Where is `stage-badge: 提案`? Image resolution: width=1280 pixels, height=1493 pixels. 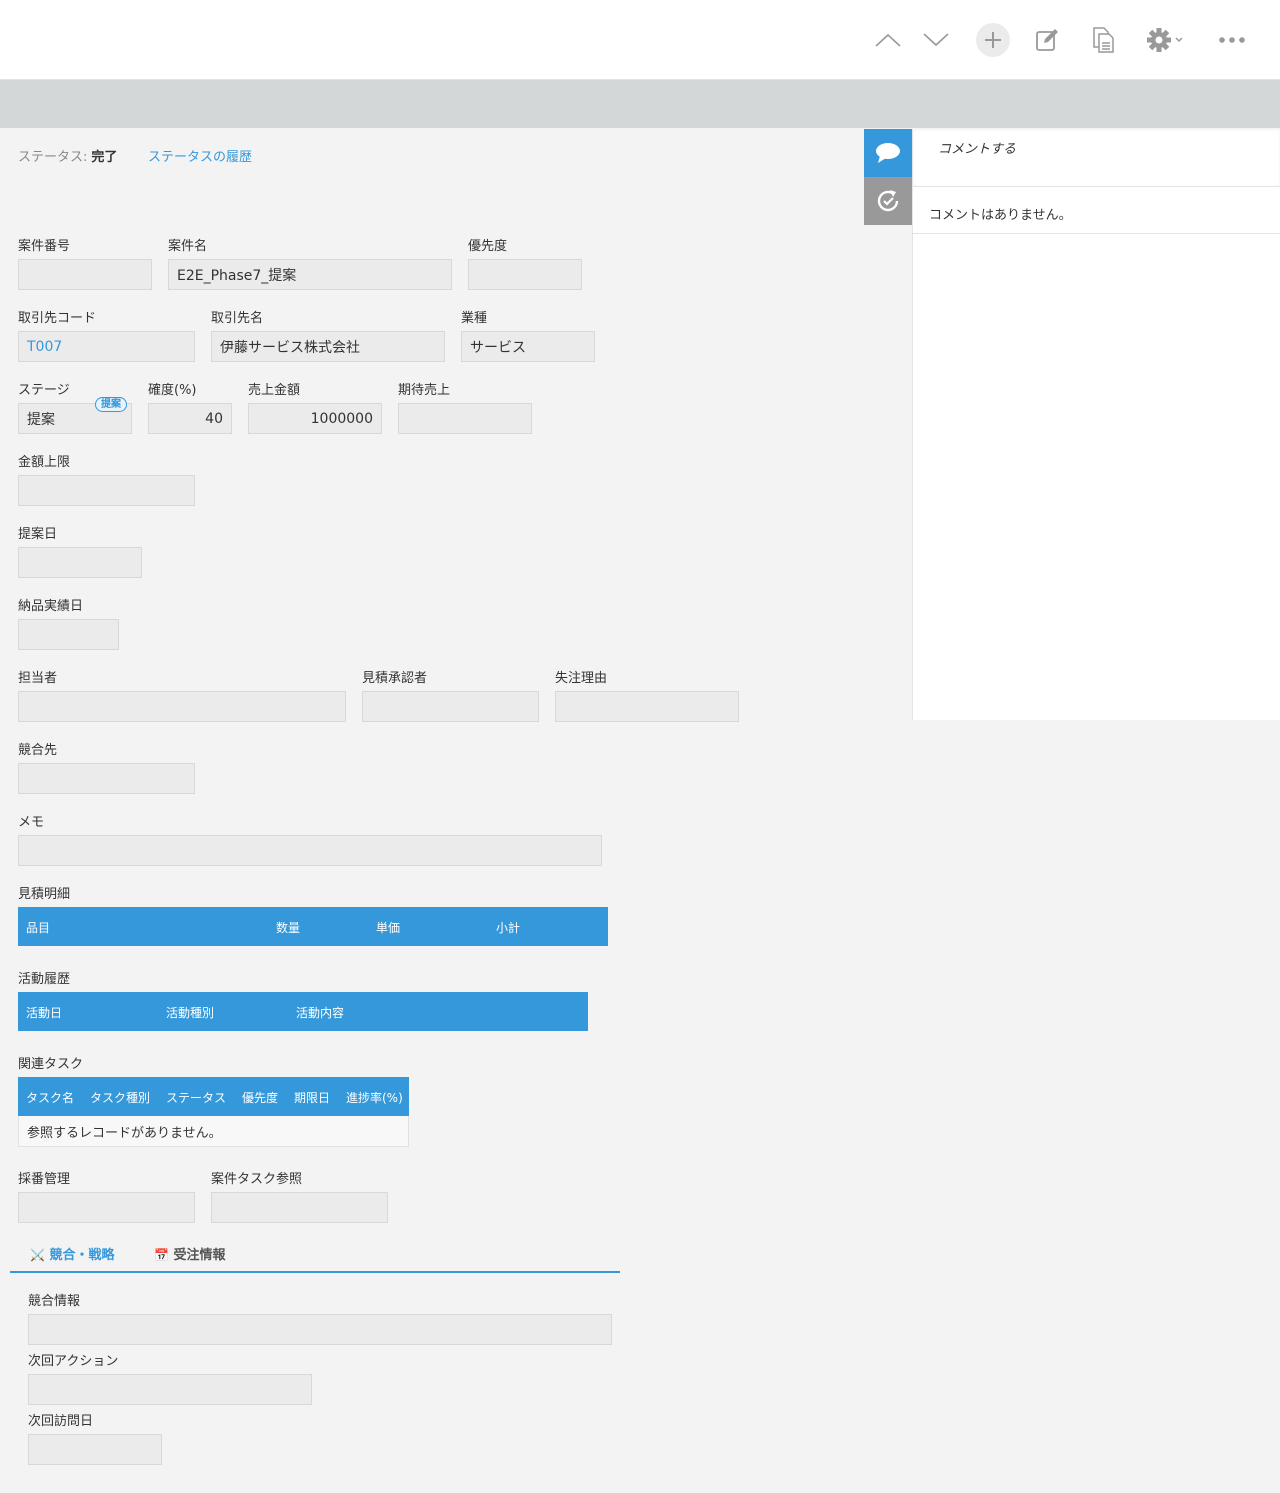
stage-badge: 提案 is located at coordinates (111, 404).